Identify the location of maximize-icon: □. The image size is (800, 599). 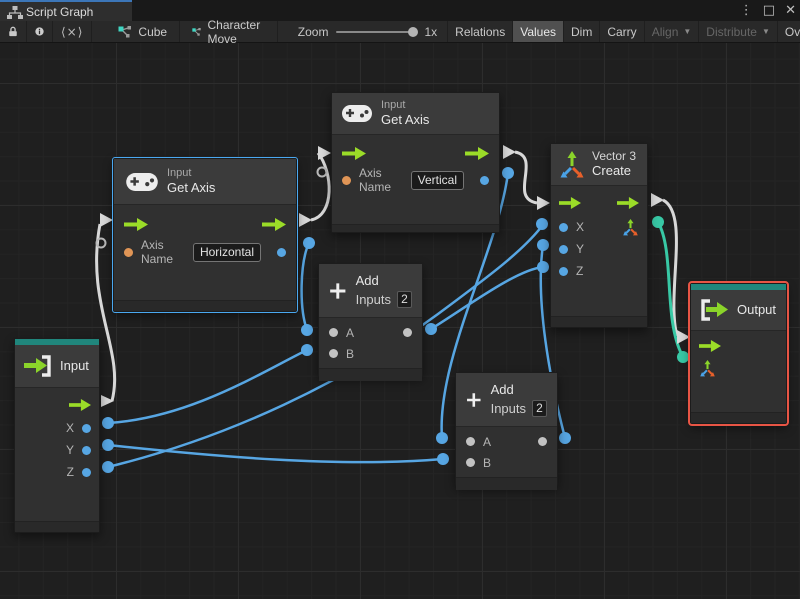
(769, 10).